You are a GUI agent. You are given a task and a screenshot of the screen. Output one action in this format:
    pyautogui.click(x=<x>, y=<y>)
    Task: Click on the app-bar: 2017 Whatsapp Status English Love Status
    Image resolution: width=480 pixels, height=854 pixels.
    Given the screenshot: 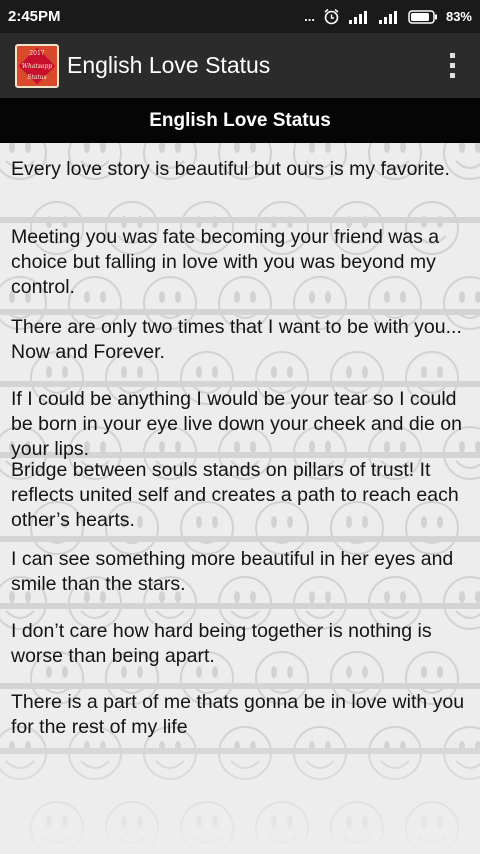 What is the action you would take?
    pyautogui.click(x=240, y=65)
    